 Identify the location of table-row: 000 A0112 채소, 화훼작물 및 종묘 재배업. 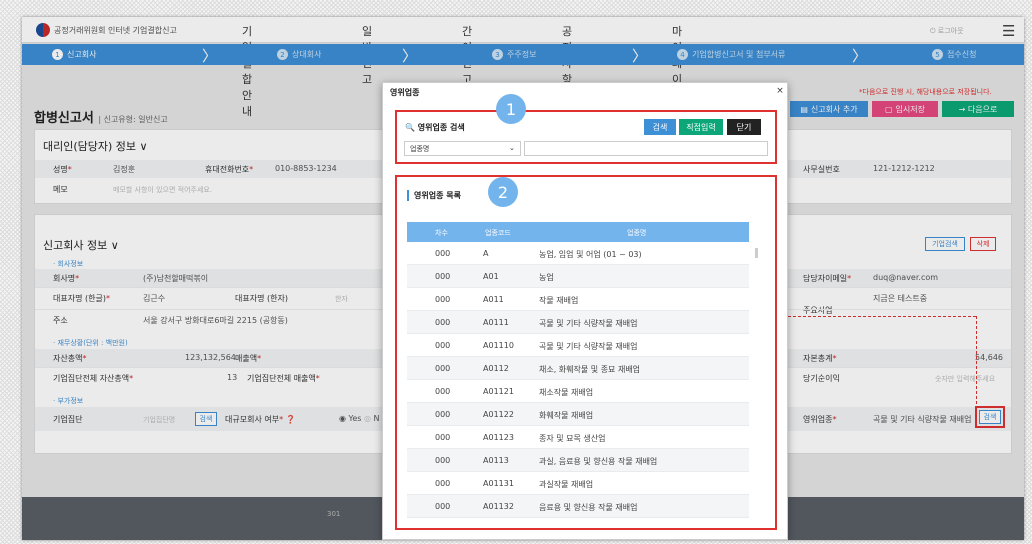
(578, 368).